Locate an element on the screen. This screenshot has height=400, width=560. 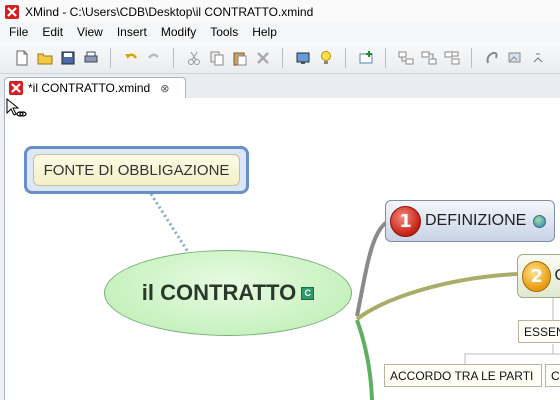
undo-icon is located at coordinates (131, 58).